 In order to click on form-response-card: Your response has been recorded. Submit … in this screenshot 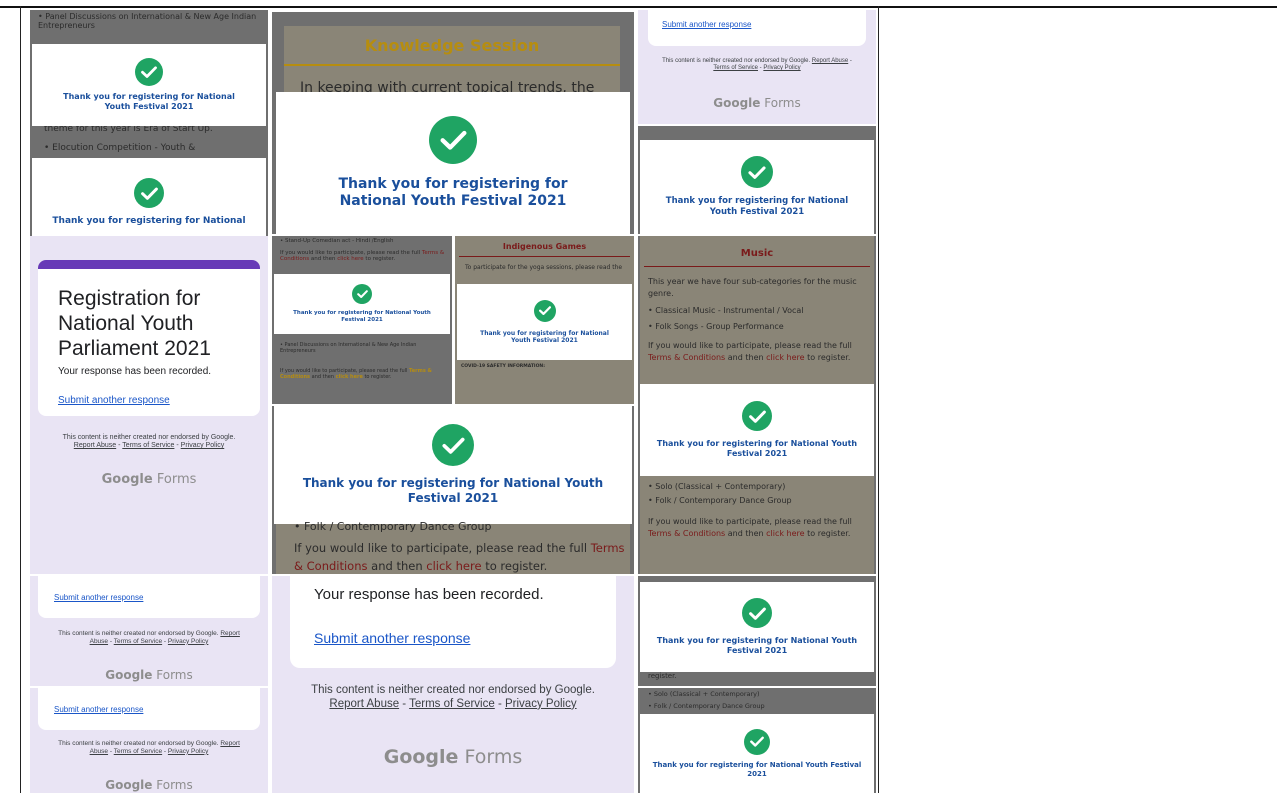, I will do `click(453, 622)`.